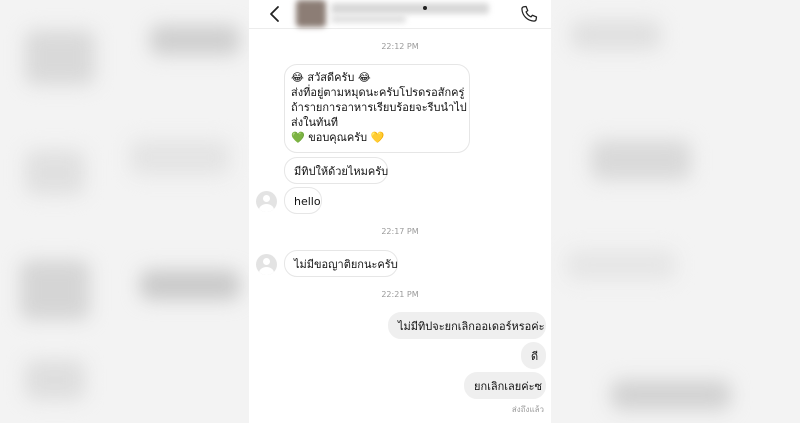  Describe the element at coordinates (338, 137) in the screenshot. I see `message-line: 💚 ขอบคุณครับ 💛` at that location.